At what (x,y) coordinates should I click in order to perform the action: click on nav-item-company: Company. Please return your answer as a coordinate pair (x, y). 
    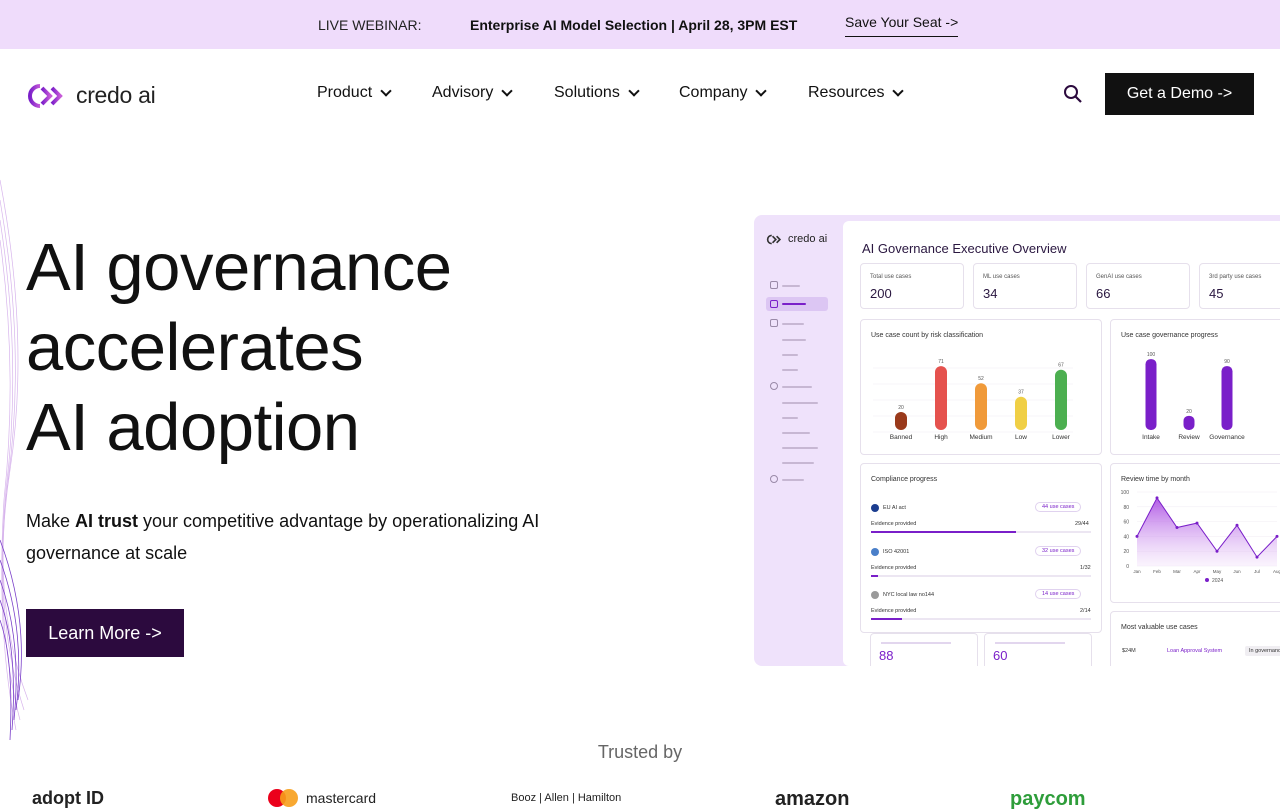
    Looking at the image, I should click on (723, 93).